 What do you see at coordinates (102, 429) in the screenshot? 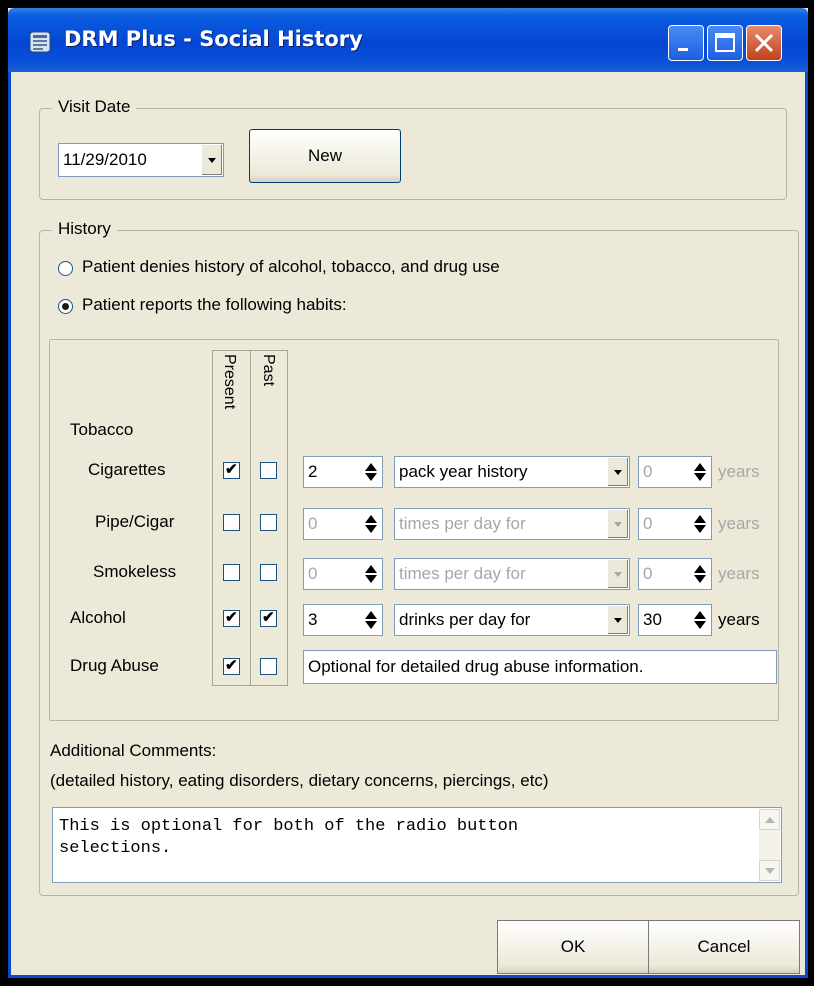
I see `tobacco-label: Tobacco` at bounding box center [102, 429].